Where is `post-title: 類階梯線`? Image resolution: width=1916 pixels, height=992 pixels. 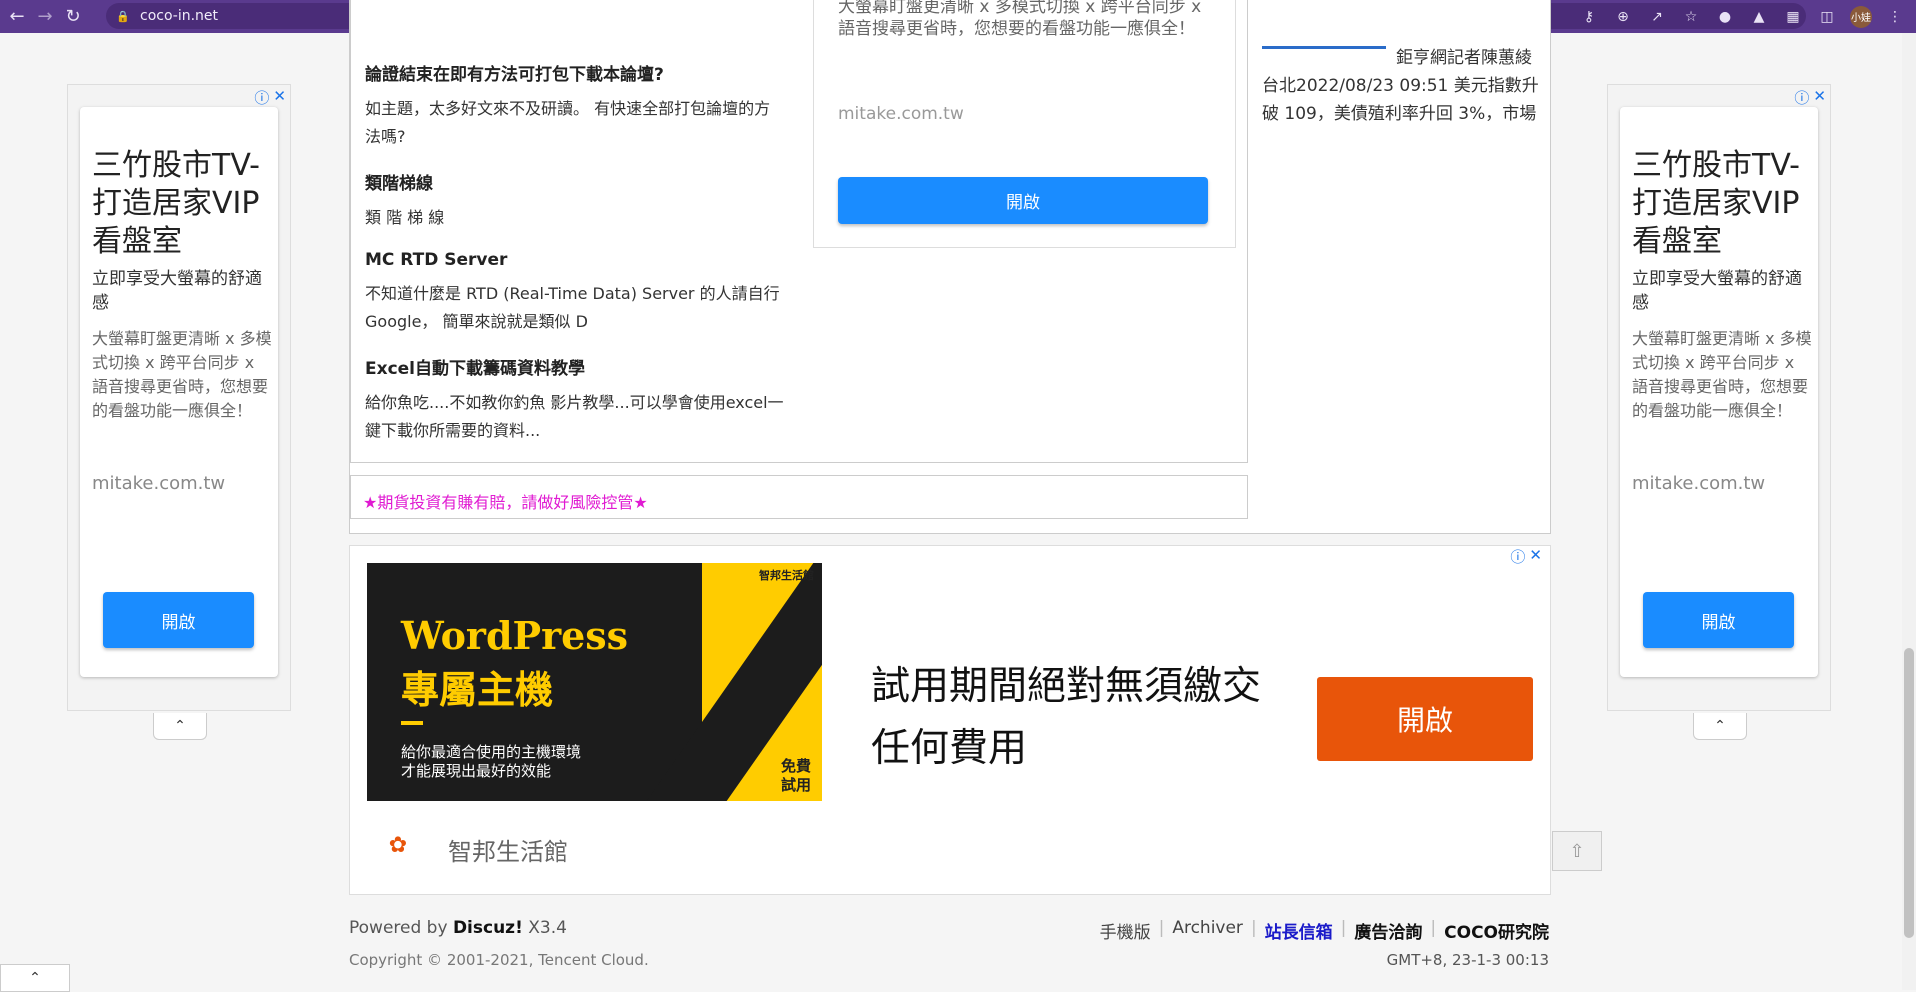 post-title: 類階梯線 is located at coordinates (575, 181).